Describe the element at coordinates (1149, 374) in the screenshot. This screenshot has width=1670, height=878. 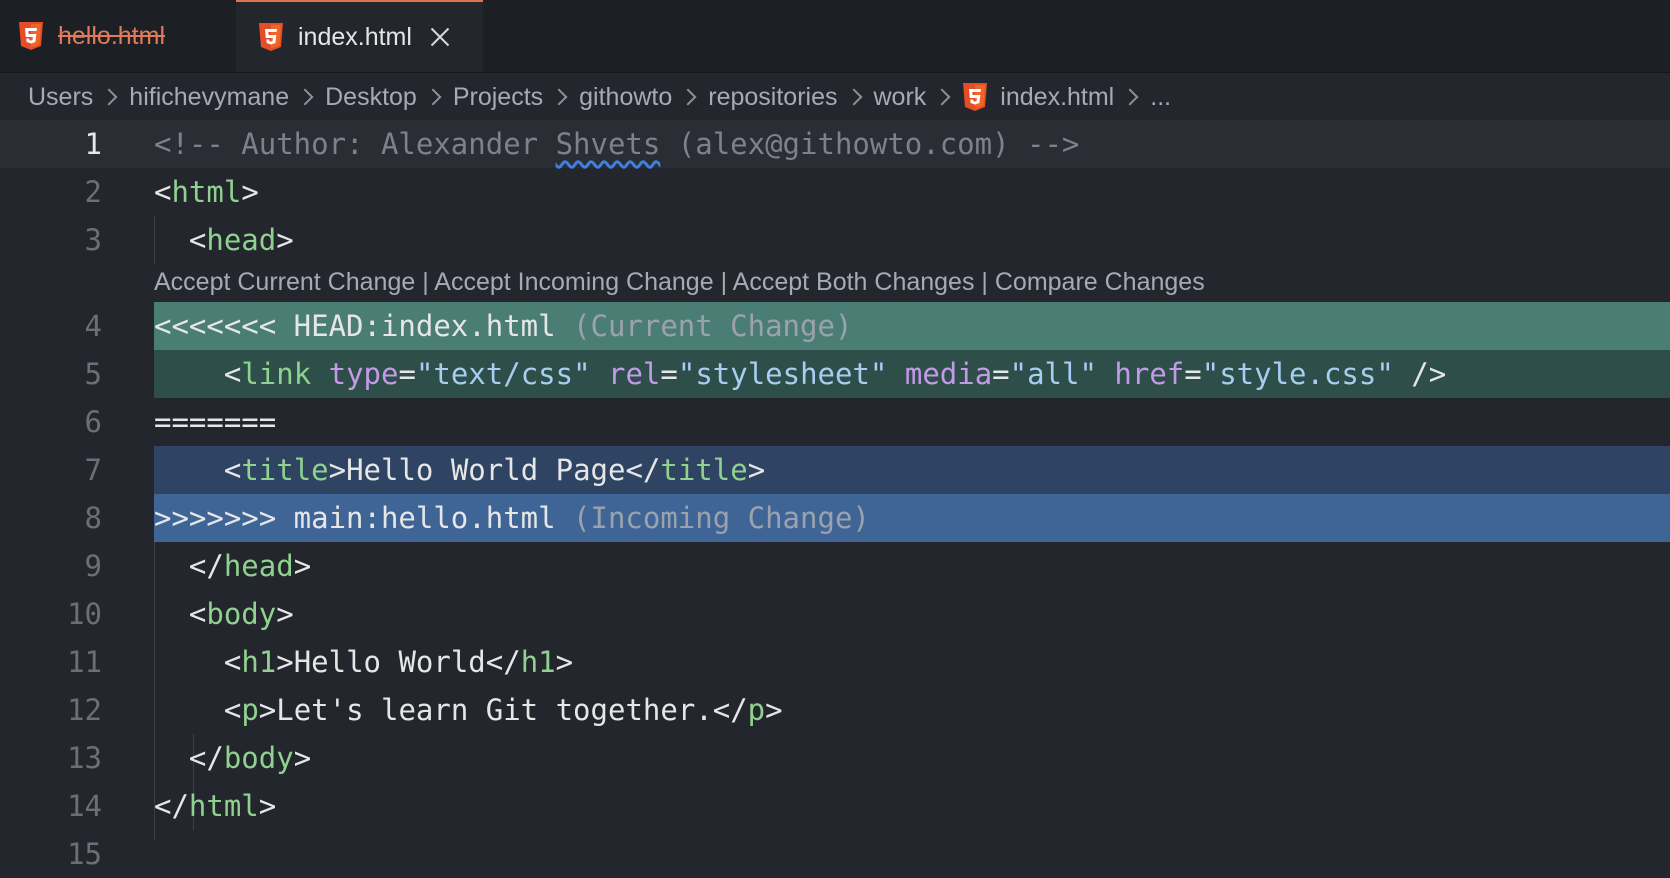
I see `html-attribute: href` at that location.